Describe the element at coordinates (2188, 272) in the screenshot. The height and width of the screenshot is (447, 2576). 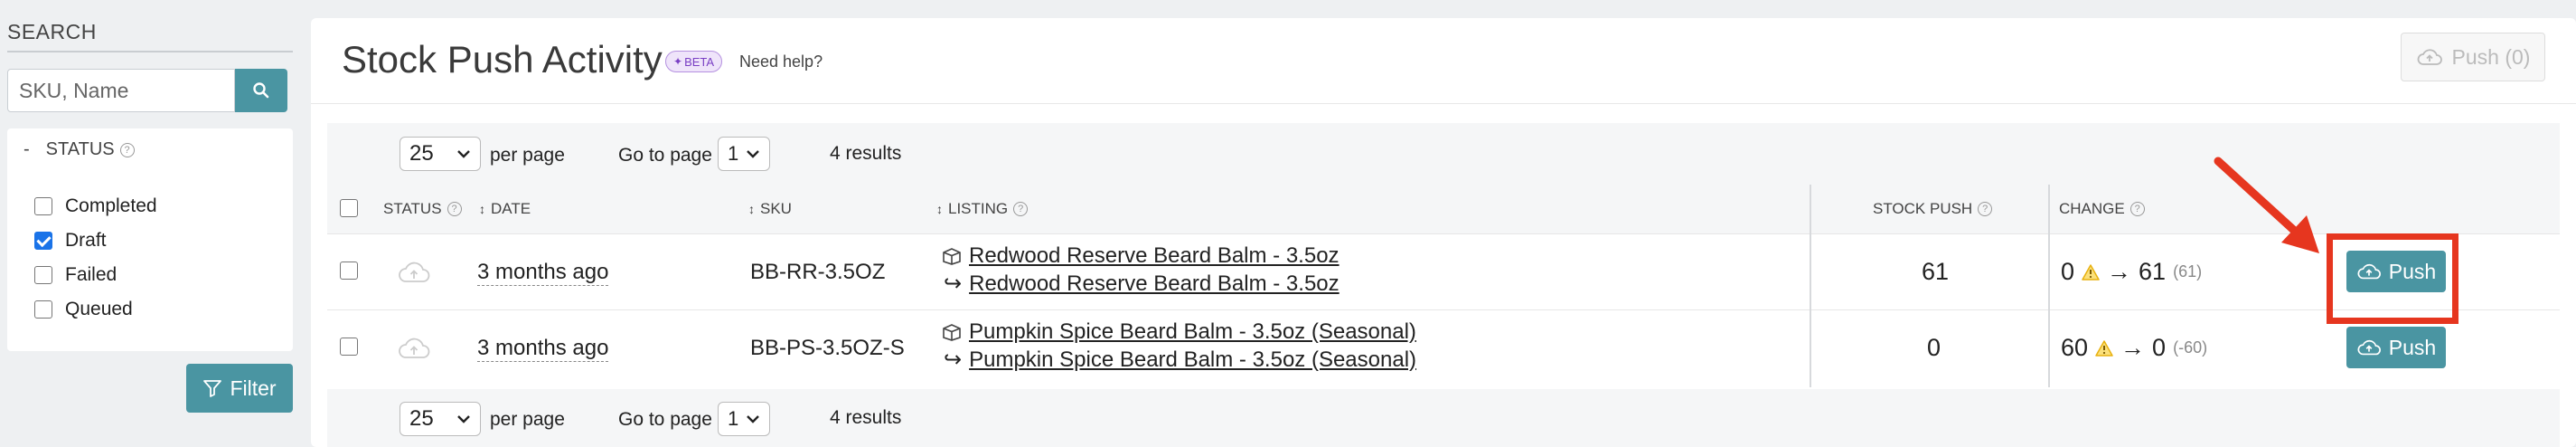
I see `change-diff: (61)` at that location.